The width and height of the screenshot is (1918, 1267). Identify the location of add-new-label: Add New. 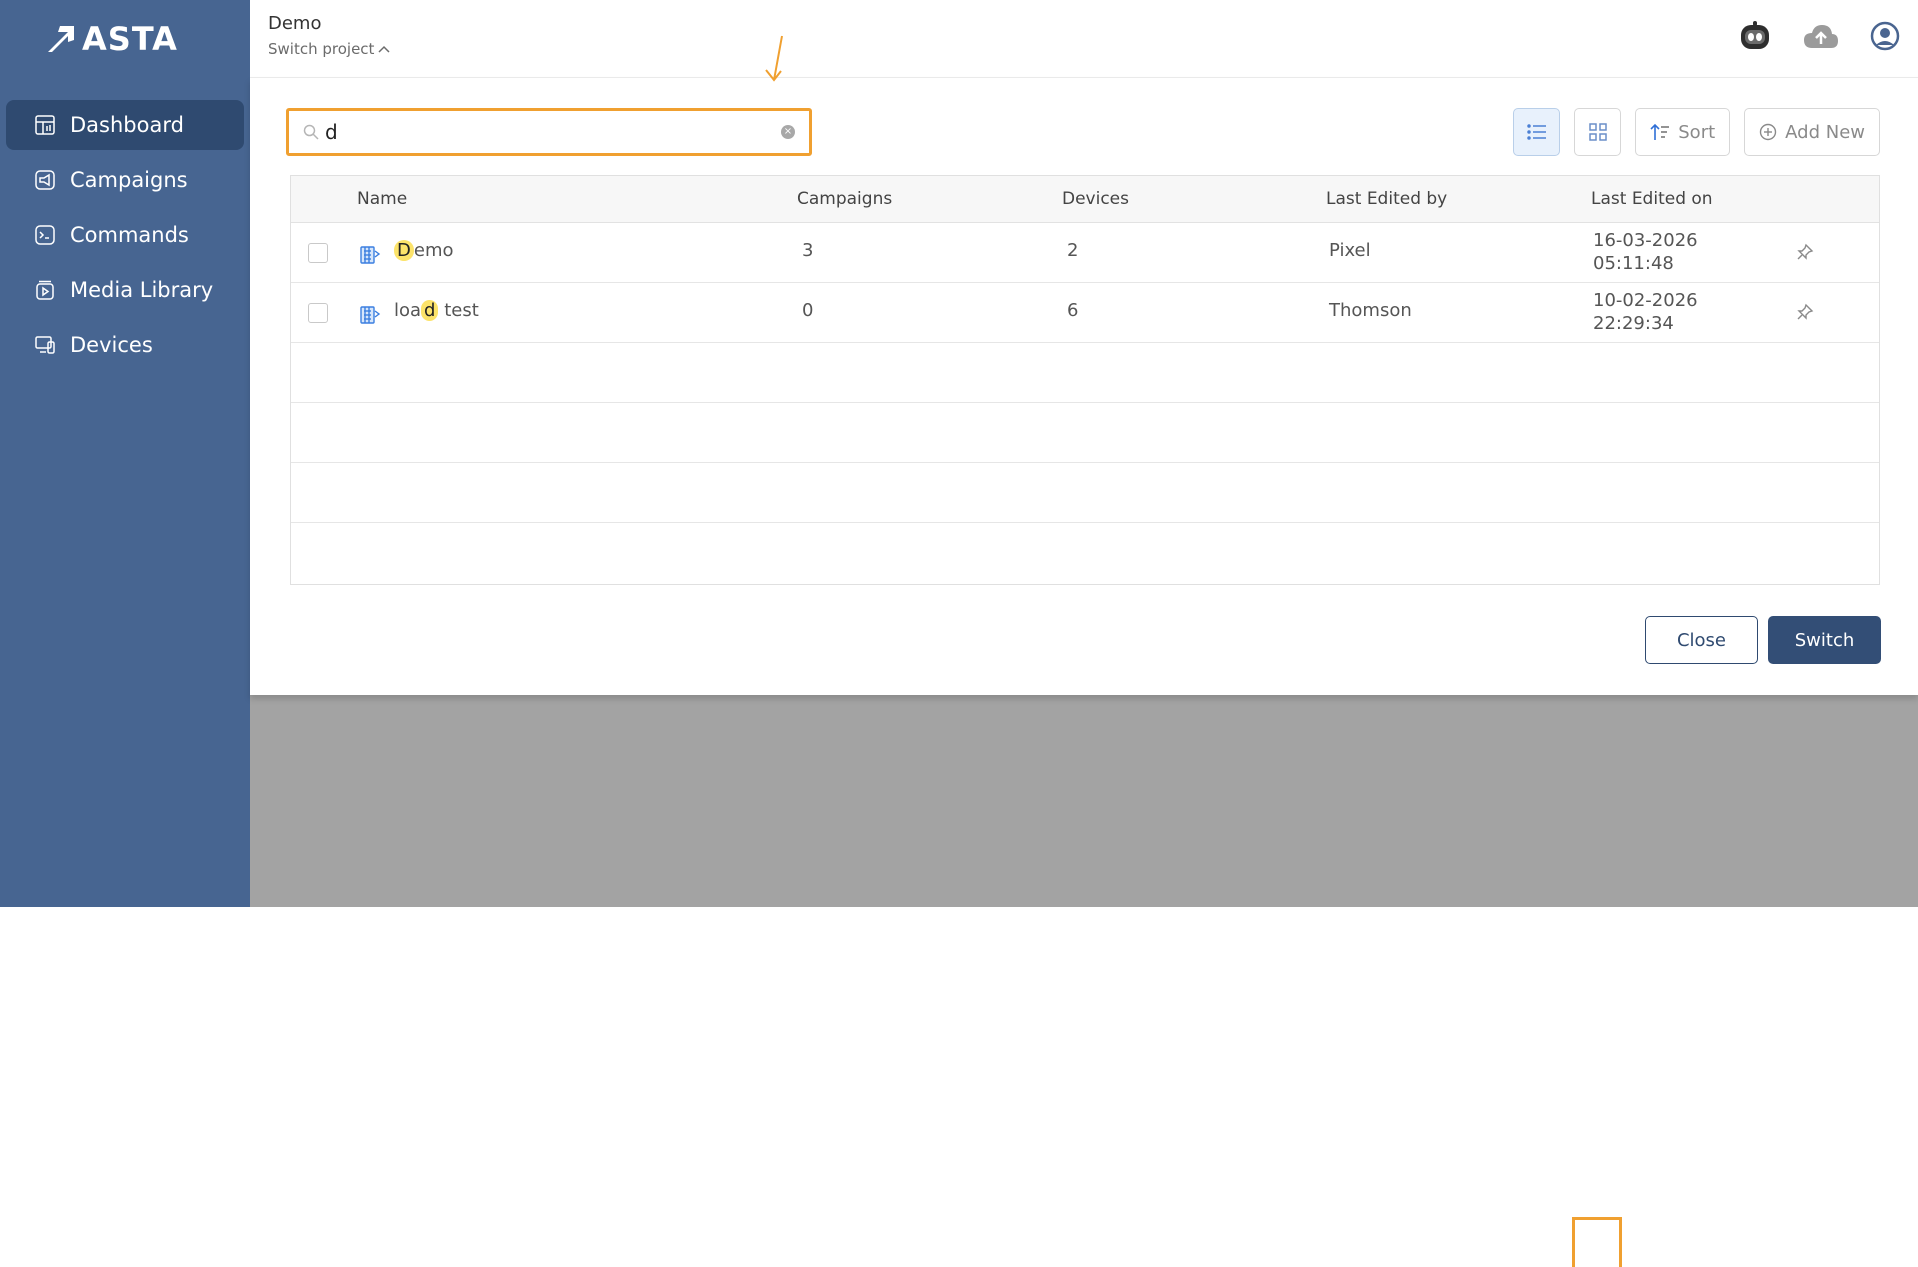
(1825, 132).